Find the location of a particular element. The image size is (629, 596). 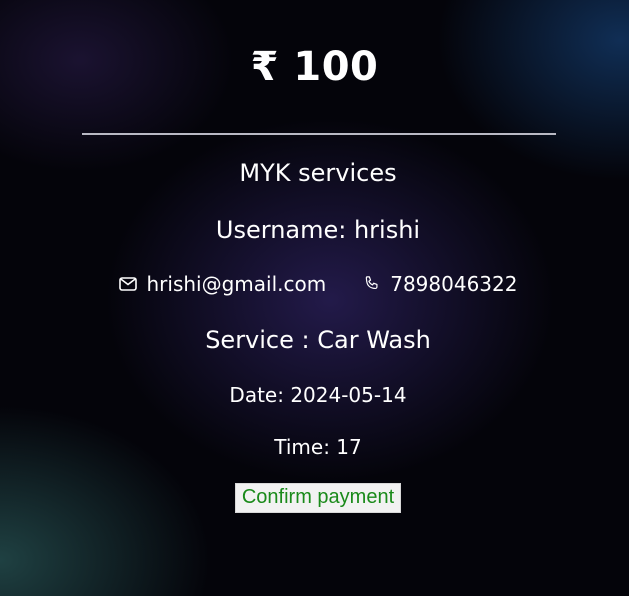

phone-icon is located at coordinates (372, 283).